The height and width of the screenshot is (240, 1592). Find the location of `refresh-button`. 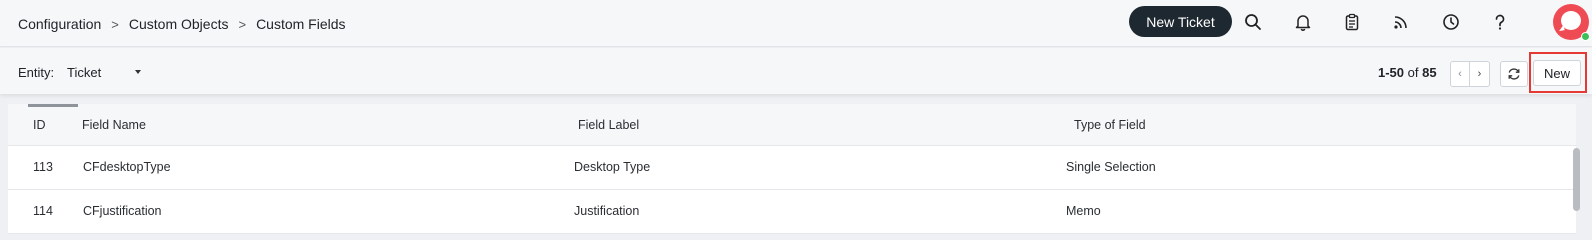

refresh-button is located at coordinates (1514, 74).